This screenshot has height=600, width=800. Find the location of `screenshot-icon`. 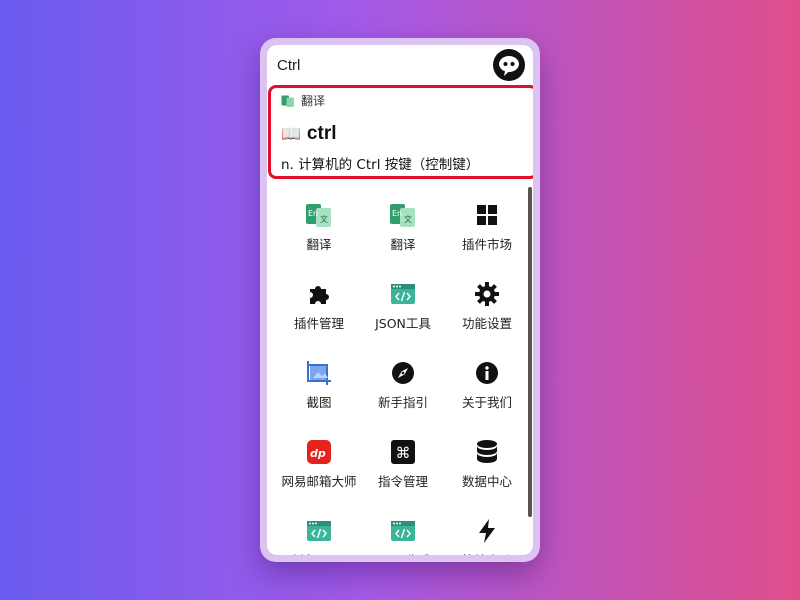

screenshot-icon is located at coordinates (319, 373).